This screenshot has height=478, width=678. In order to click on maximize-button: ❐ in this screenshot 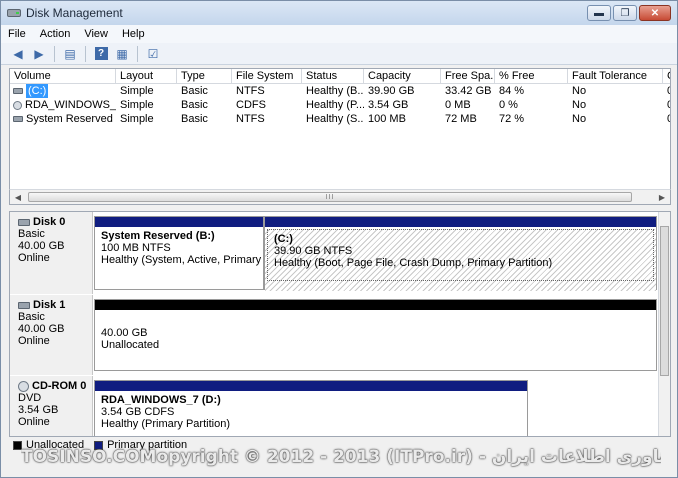, I will do `click(625, 13)`.